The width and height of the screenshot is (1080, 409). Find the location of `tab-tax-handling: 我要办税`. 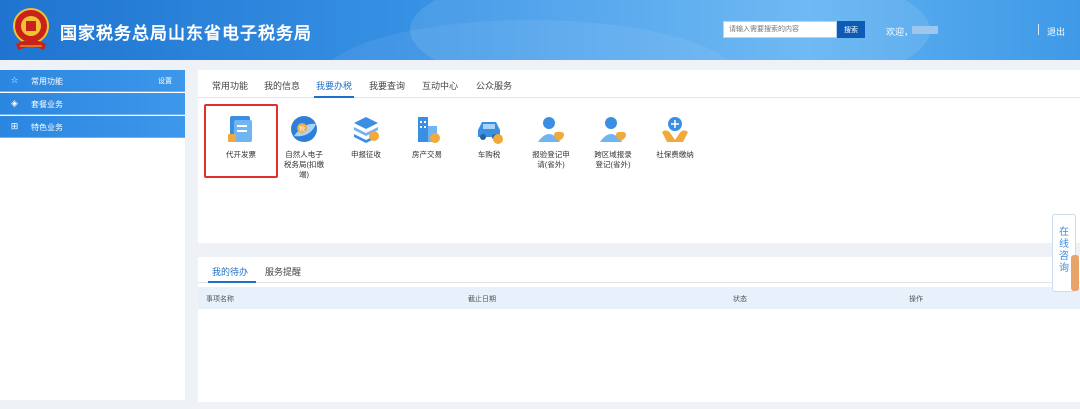

tab-tax-handling: 我要办税 is located at coordinates (334, 85).